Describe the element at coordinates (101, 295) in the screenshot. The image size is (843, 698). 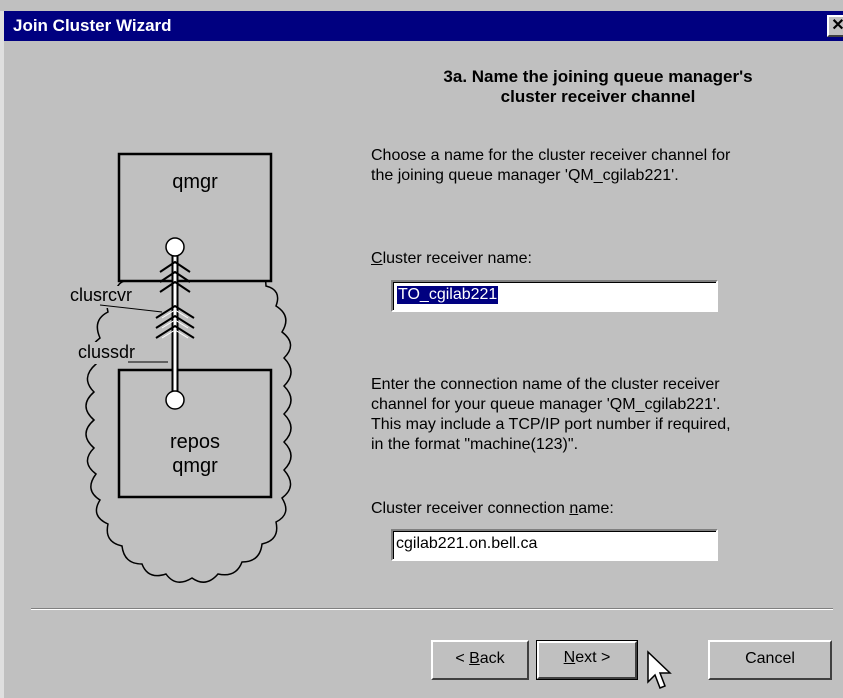
I see `clusrcvr-label: clusrcvr` at that location.